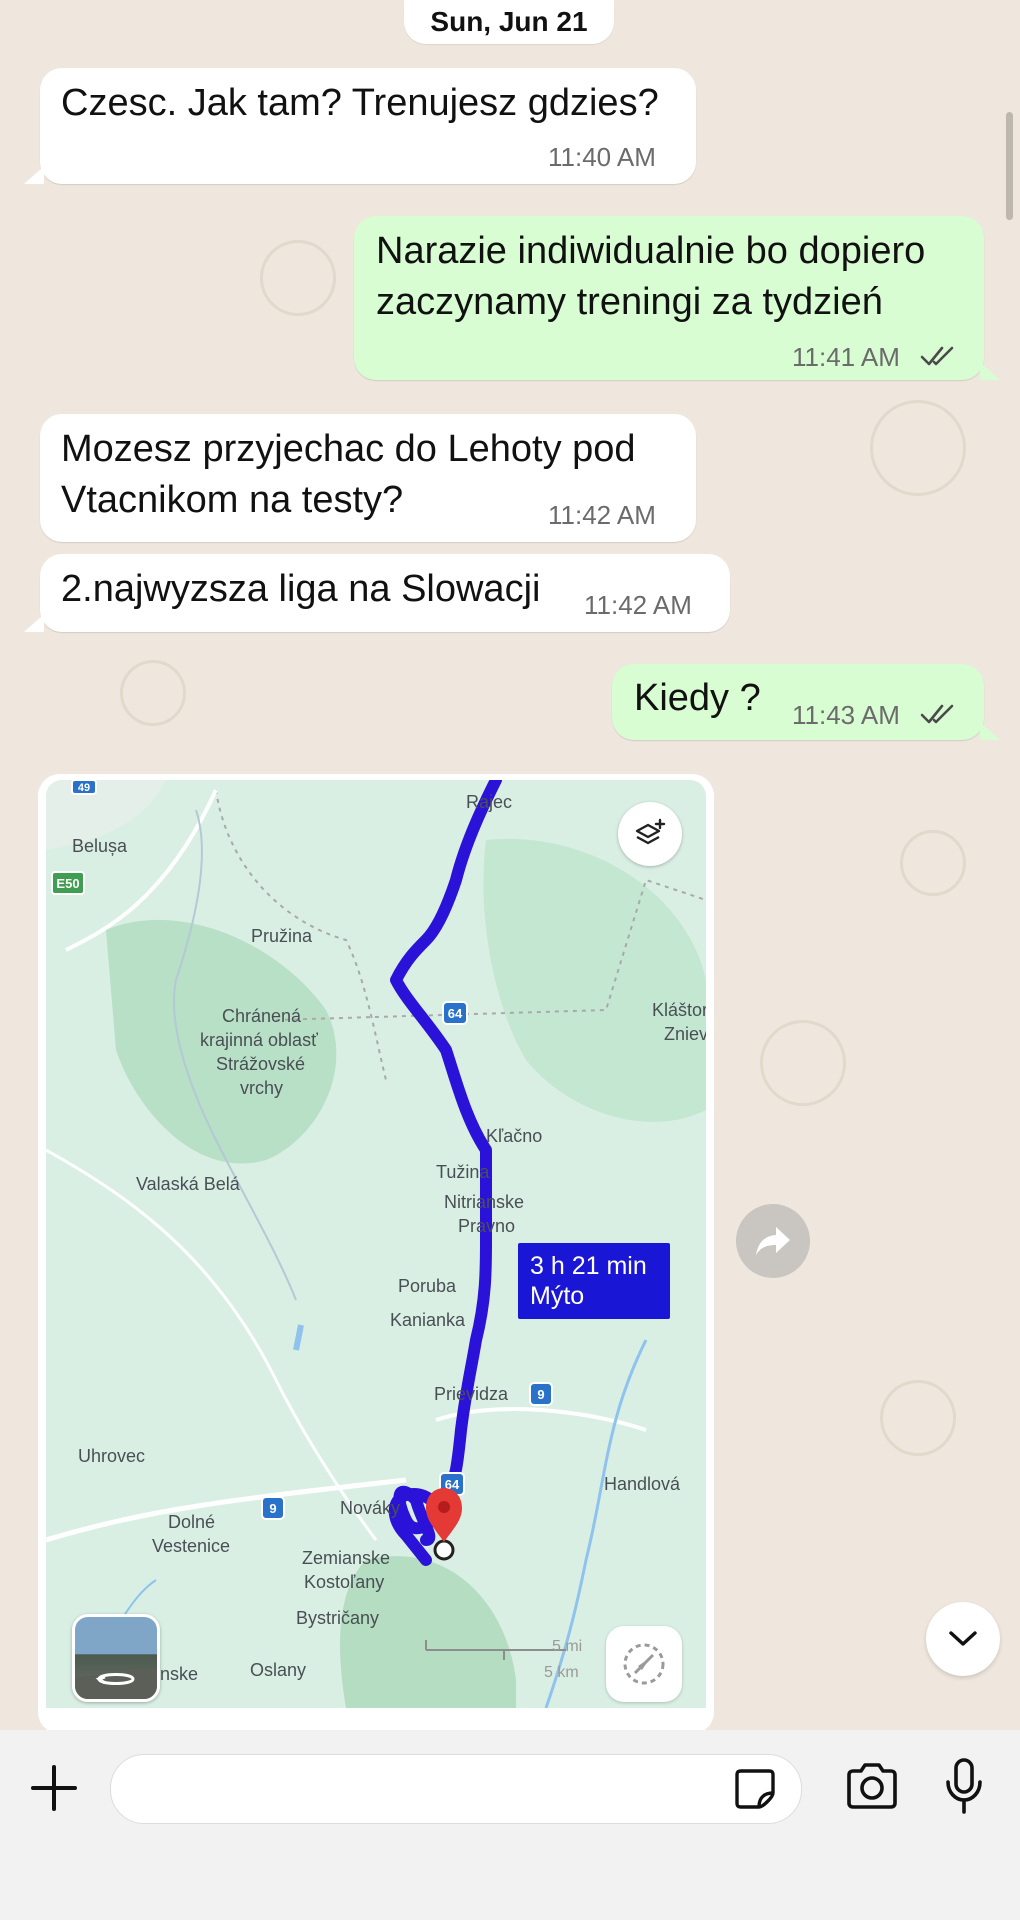 The height and width of the screenshot is (1920, 1020). What do you see at coordinates (489, 802) in the screenshot?
I see `map-place-label: Rajec` at bounding box center [489, 802].